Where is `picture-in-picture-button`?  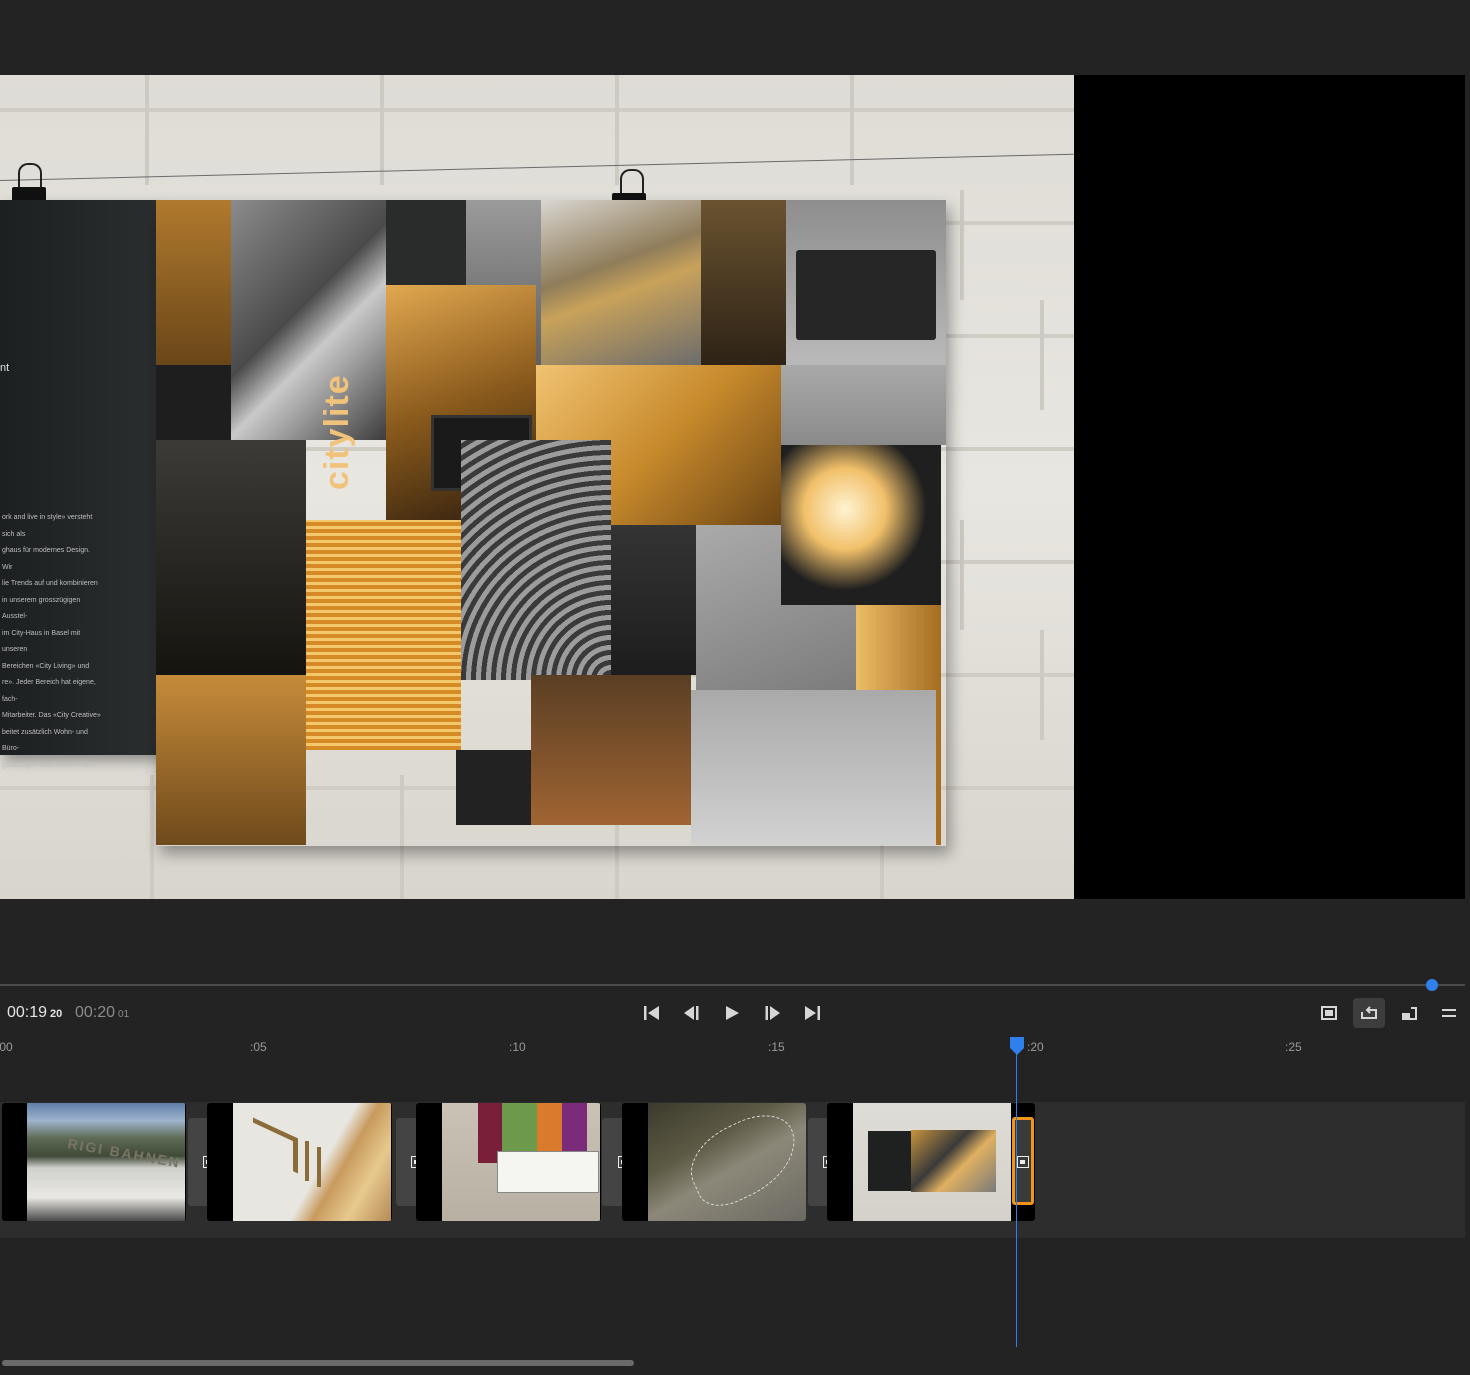 picture-in-picture-button is located at coordinates (1409, 1013).